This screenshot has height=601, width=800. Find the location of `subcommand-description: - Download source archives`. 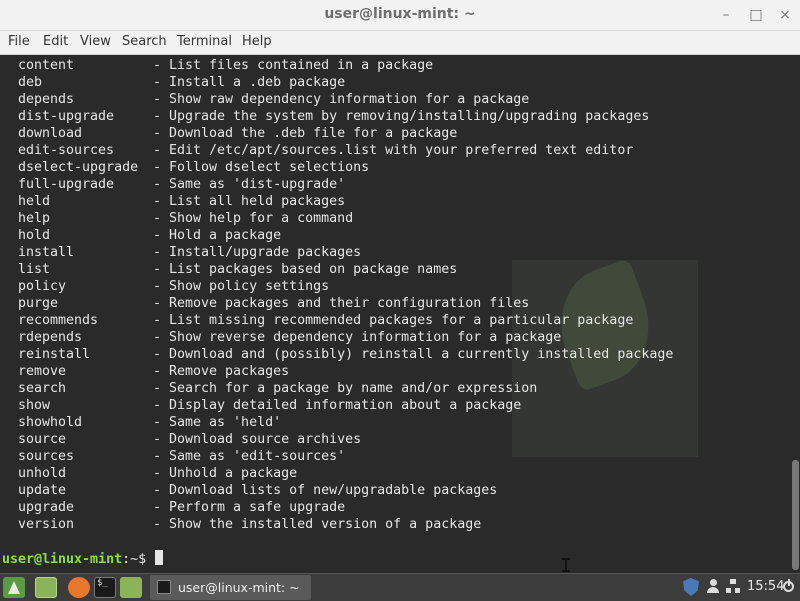

subcommand-description: - Download source archives is located at coordinates (257, 439).